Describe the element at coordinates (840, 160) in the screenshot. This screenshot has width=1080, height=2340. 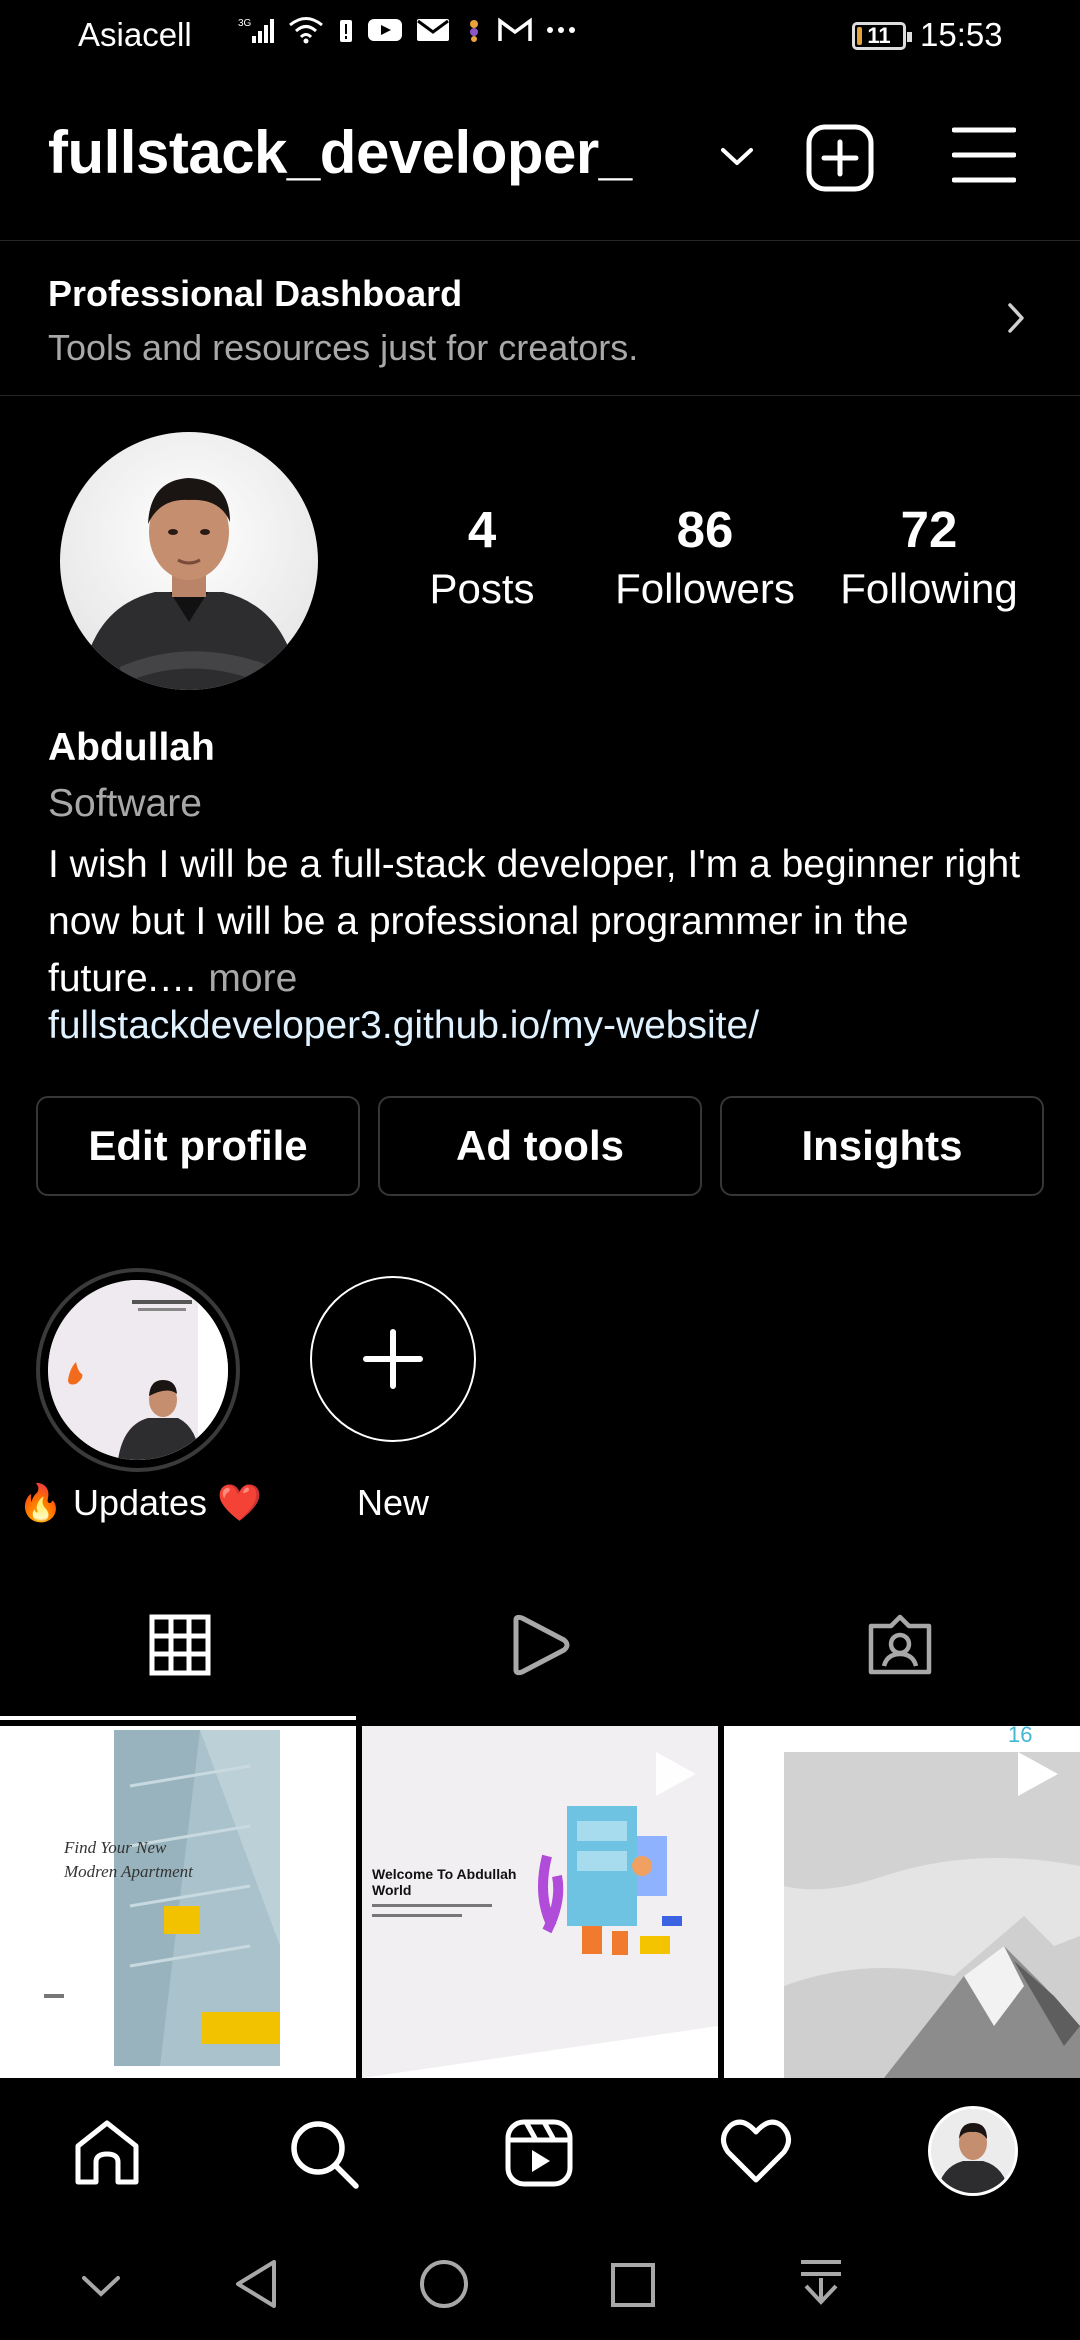
I see `add-post-icon` at that location.